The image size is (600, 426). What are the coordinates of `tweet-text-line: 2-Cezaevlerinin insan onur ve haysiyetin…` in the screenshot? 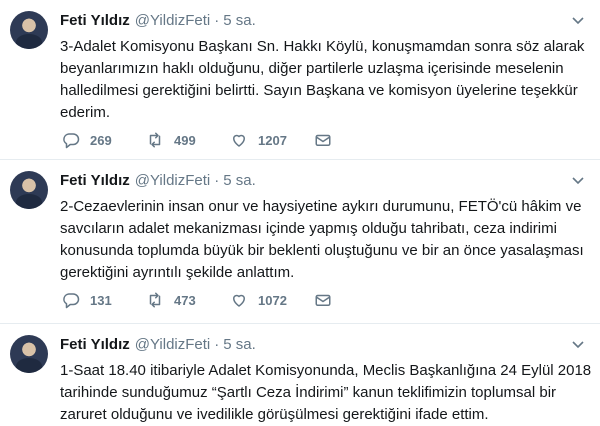 It's located at (321, 206).